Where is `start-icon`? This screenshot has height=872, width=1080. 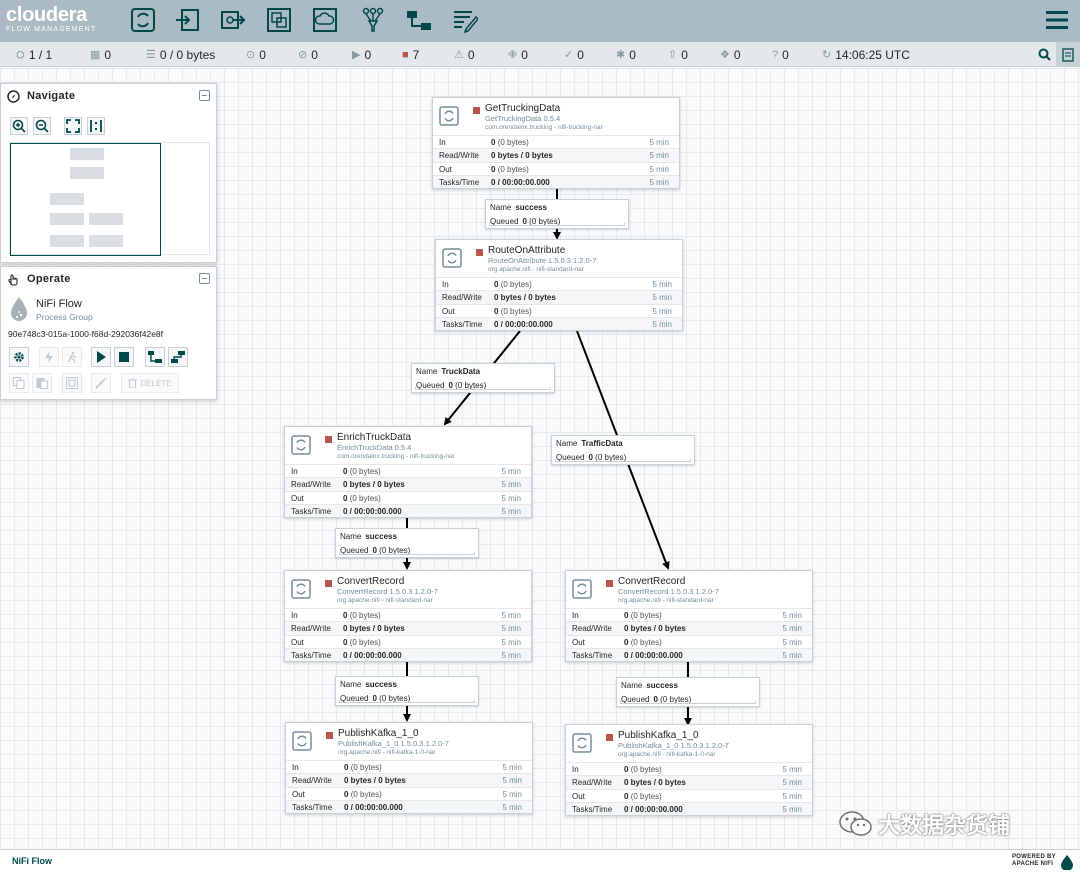
start-icon is located at coordinates (101, 357).